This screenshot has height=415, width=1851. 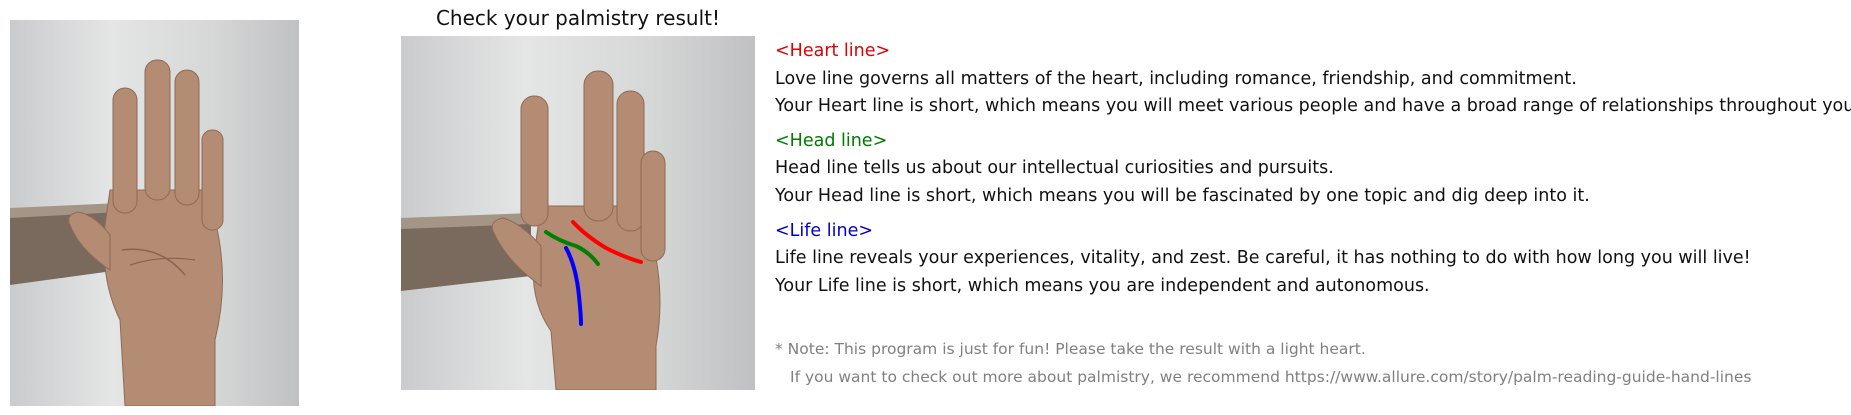 I want to click on page-title: Check your palmistry result!, so click(x=578, y=18).